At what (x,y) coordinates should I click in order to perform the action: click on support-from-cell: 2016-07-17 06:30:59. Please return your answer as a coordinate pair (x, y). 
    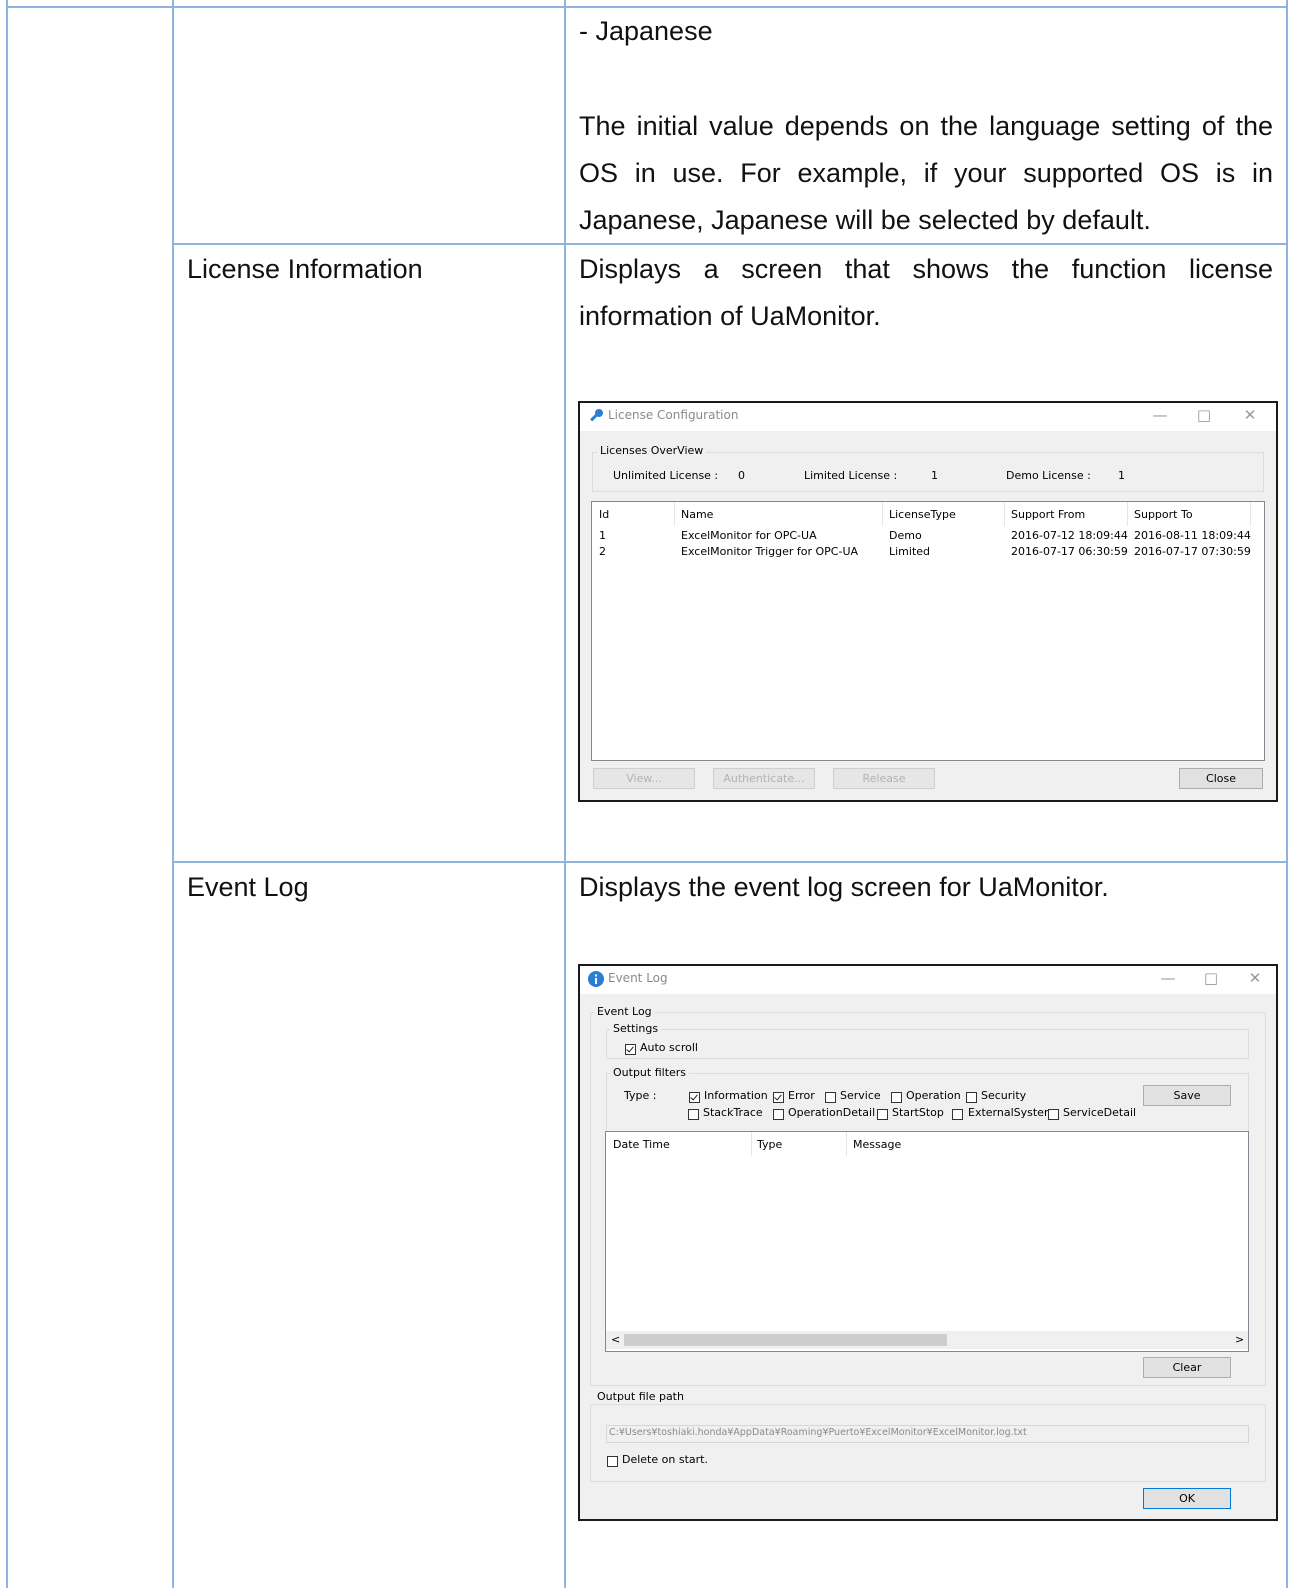
    Looking at the image, I should click on (1069, 552).